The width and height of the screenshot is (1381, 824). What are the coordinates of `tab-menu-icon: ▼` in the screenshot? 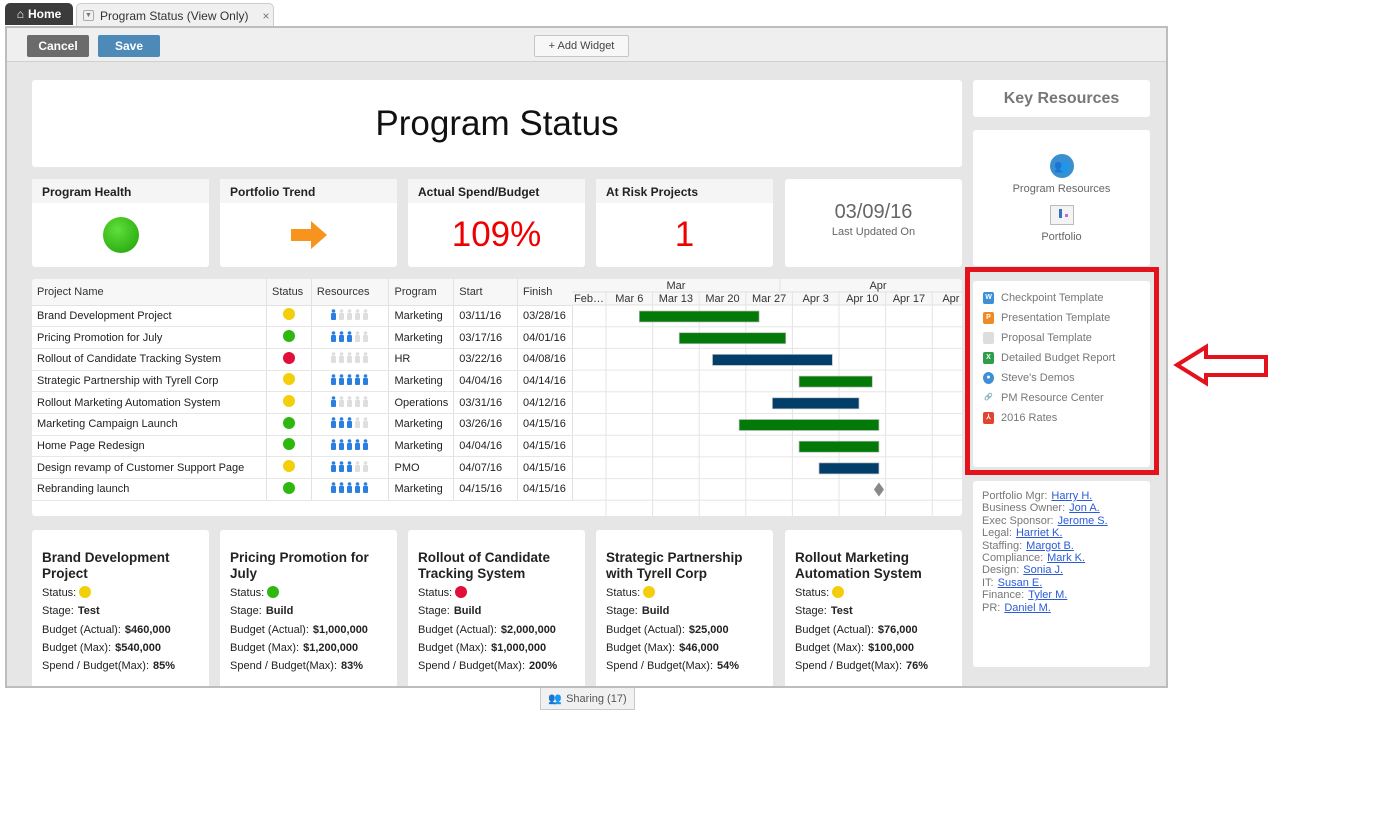 It's located at (88, 15).